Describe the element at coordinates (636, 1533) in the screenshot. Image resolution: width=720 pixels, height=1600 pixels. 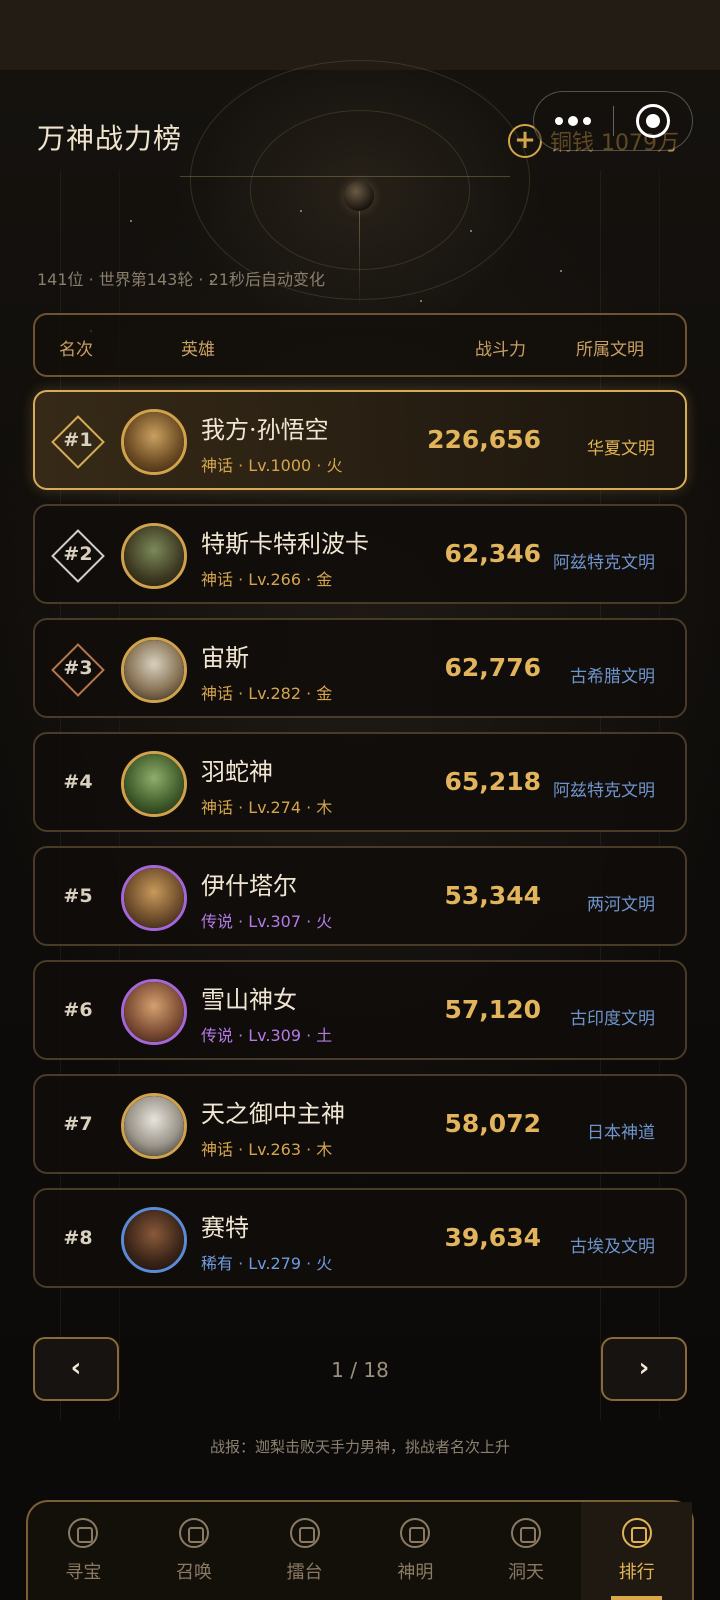
I see `ranking-icon` at that location.